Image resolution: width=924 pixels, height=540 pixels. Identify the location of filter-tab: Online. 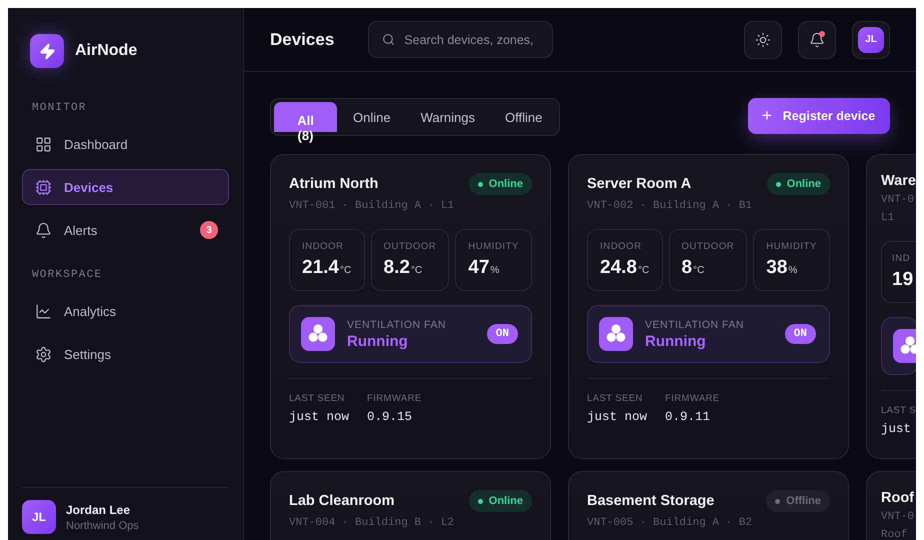
(372, 117).